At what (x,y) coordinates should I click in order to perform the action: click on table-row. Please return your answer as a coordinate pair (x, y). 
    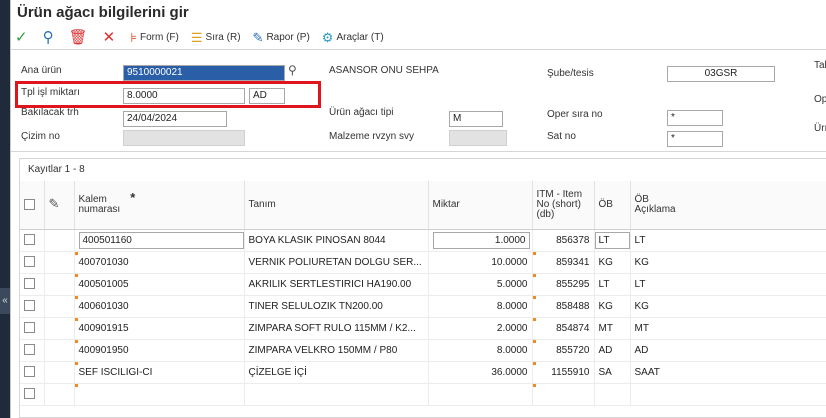
    Looking at the image, I should click on (423, 394).